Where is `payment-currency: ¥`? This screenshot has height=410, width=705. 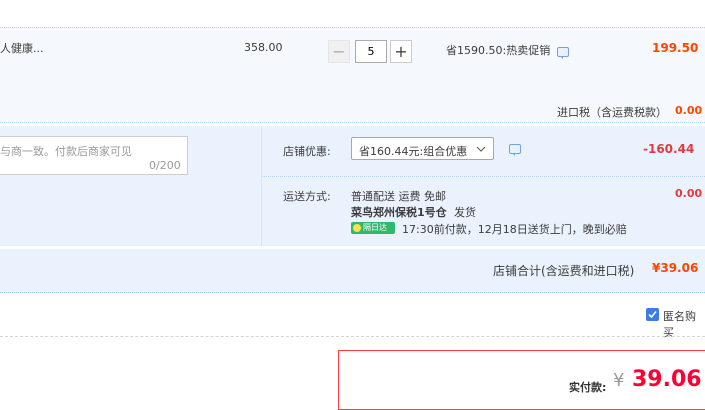
payment-currency: ¥ is located at coordinates (619, 380).